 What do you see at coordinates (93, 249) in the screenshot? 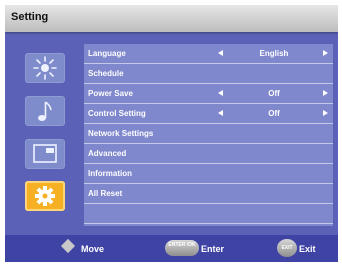
I see `move-hint-label: Move` at bounding box center [93, 249].